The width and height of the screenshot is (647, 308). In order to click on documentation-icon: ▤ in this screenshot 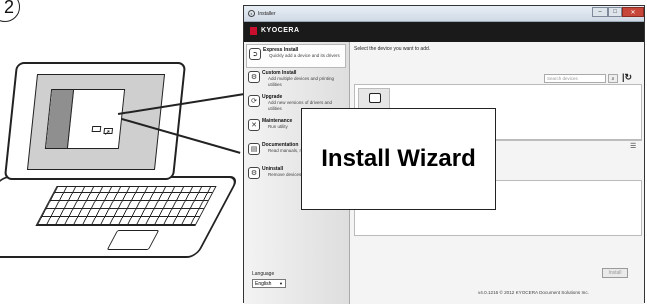, I will do `click(254, 149)`.